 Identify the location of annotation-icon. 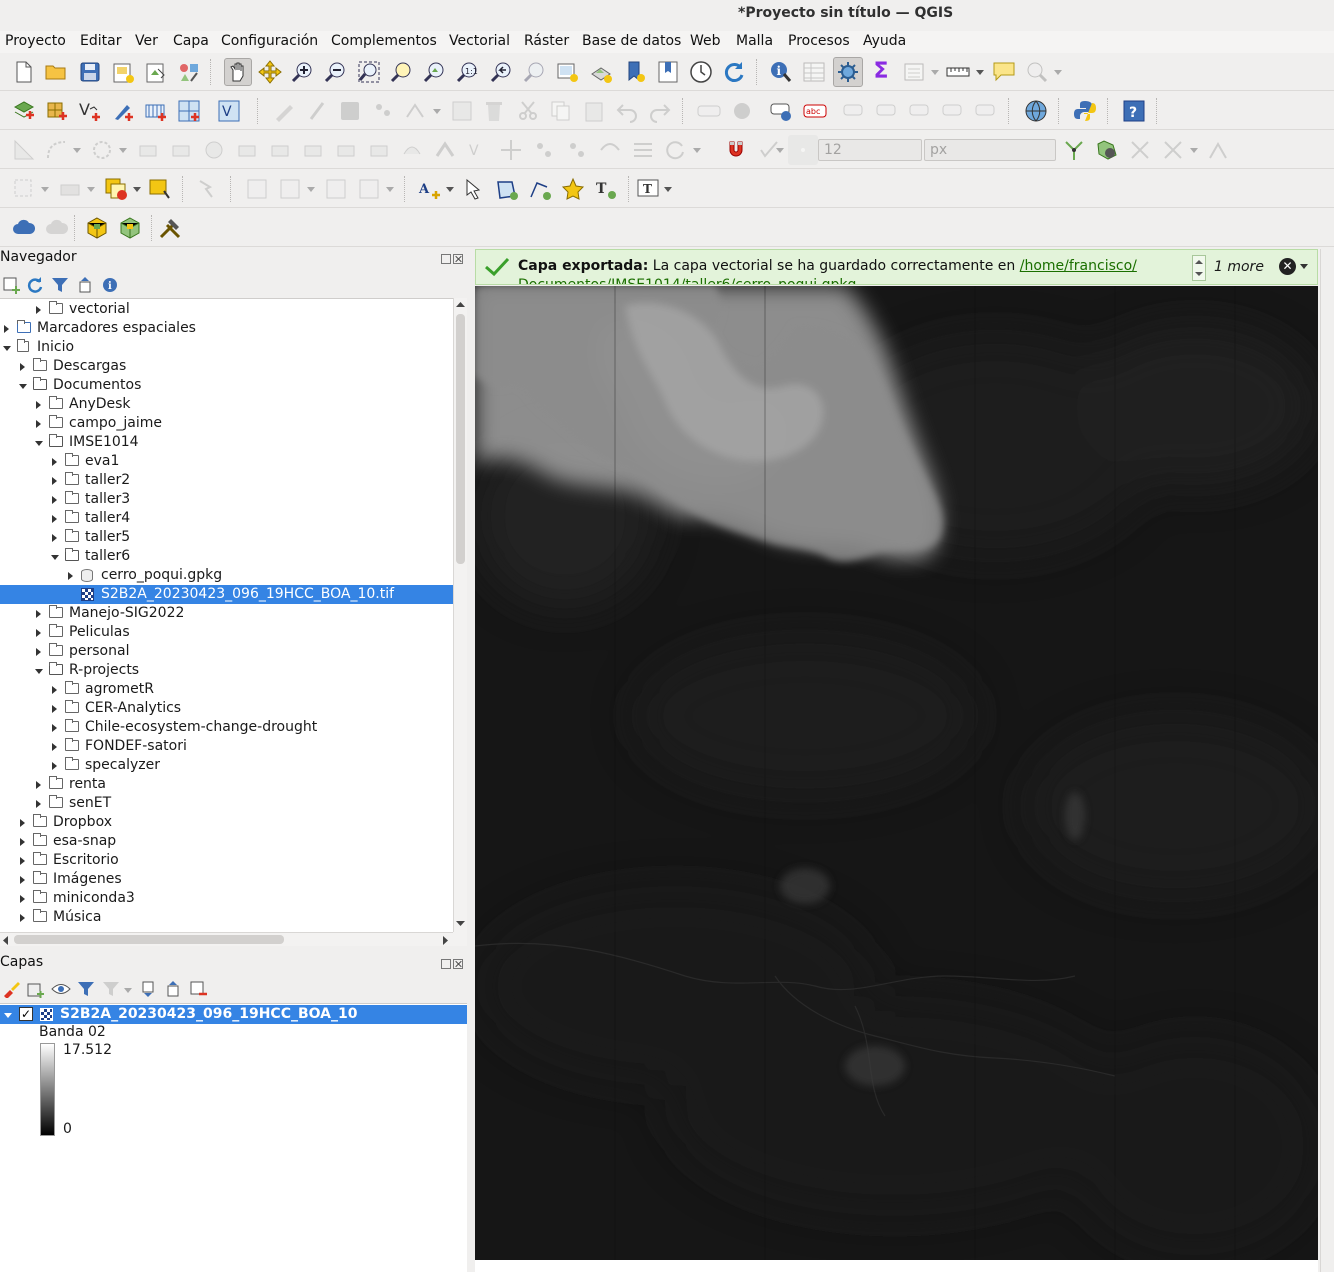
(1004, 72).